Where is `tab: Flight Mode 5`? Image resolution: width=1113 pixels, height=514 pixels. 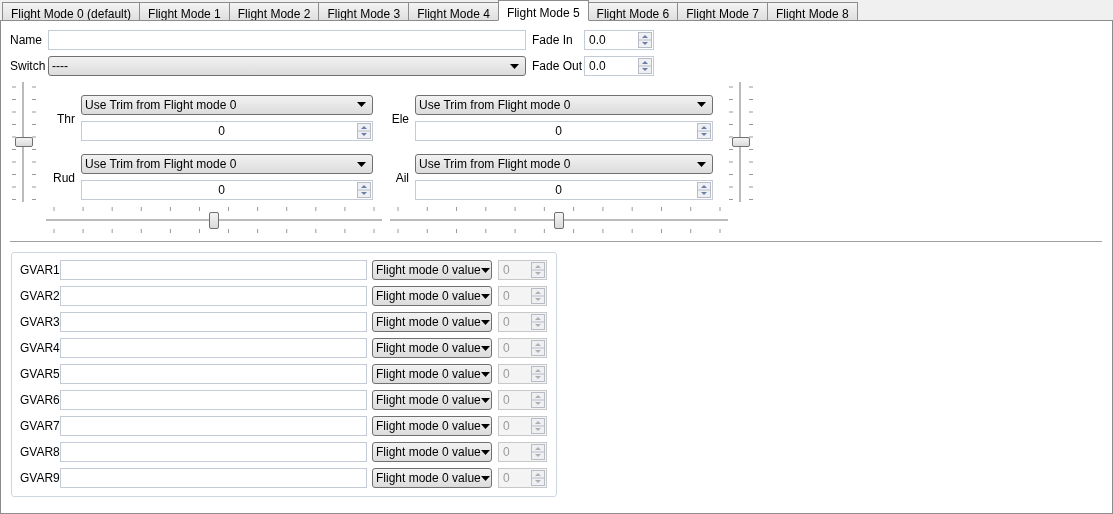
tab: Flight Mode 5 is located at coordinates (543, 10).